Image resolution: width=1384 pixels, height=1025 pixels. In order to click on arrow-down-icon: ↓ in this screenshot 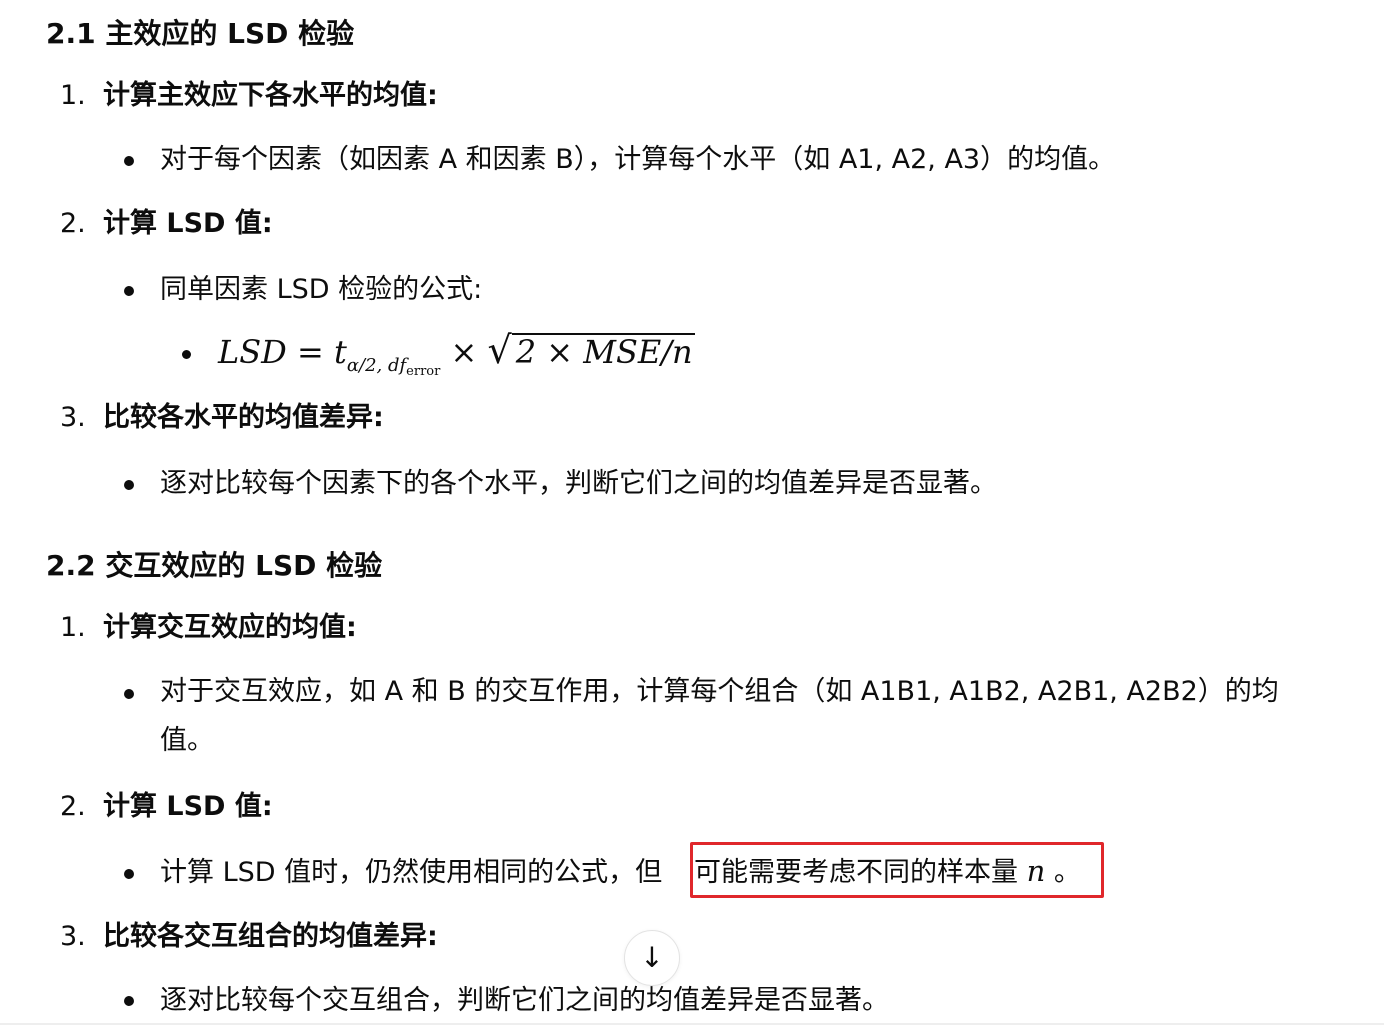, I will do `click(652, 957)`.